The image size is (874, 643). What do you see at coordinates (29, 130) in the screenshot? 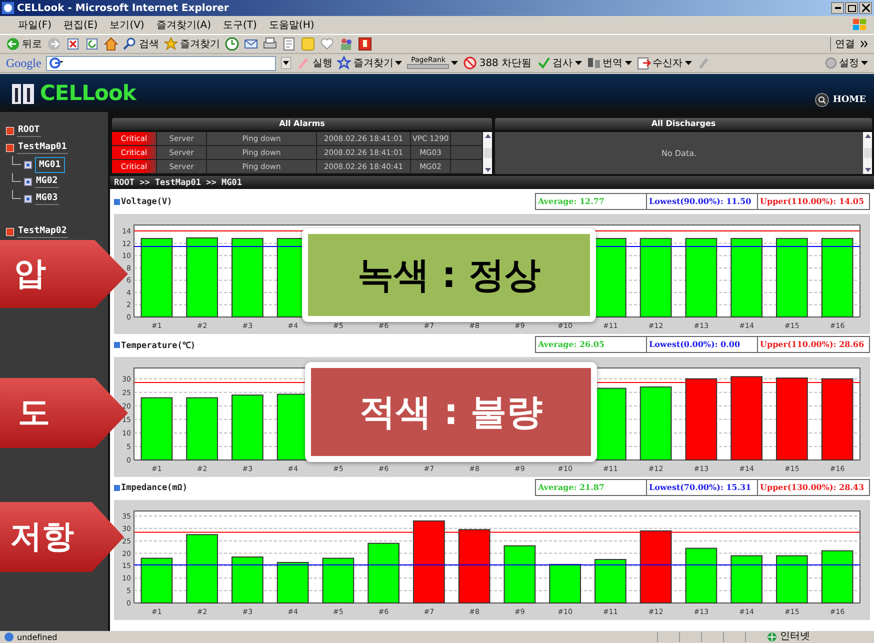
I see `tree-item: ROOT` at bounding box center [29, 130].